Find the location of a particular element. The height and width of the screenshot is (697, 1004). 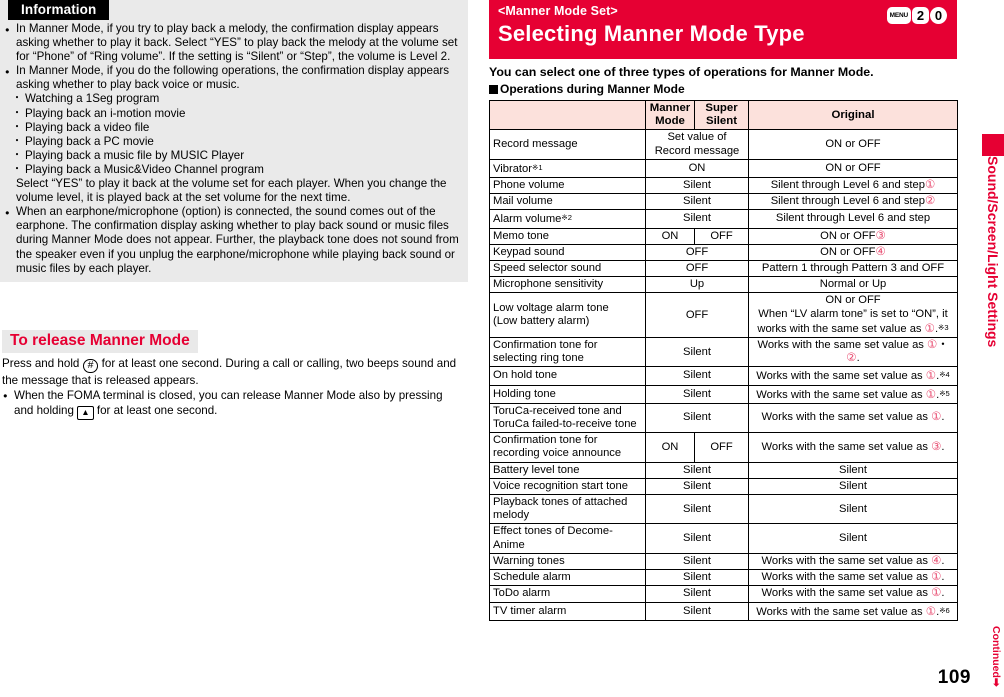

side-tab: Sound/Screen/Light Settings Continued➡ is located at coordinates (992, 348).